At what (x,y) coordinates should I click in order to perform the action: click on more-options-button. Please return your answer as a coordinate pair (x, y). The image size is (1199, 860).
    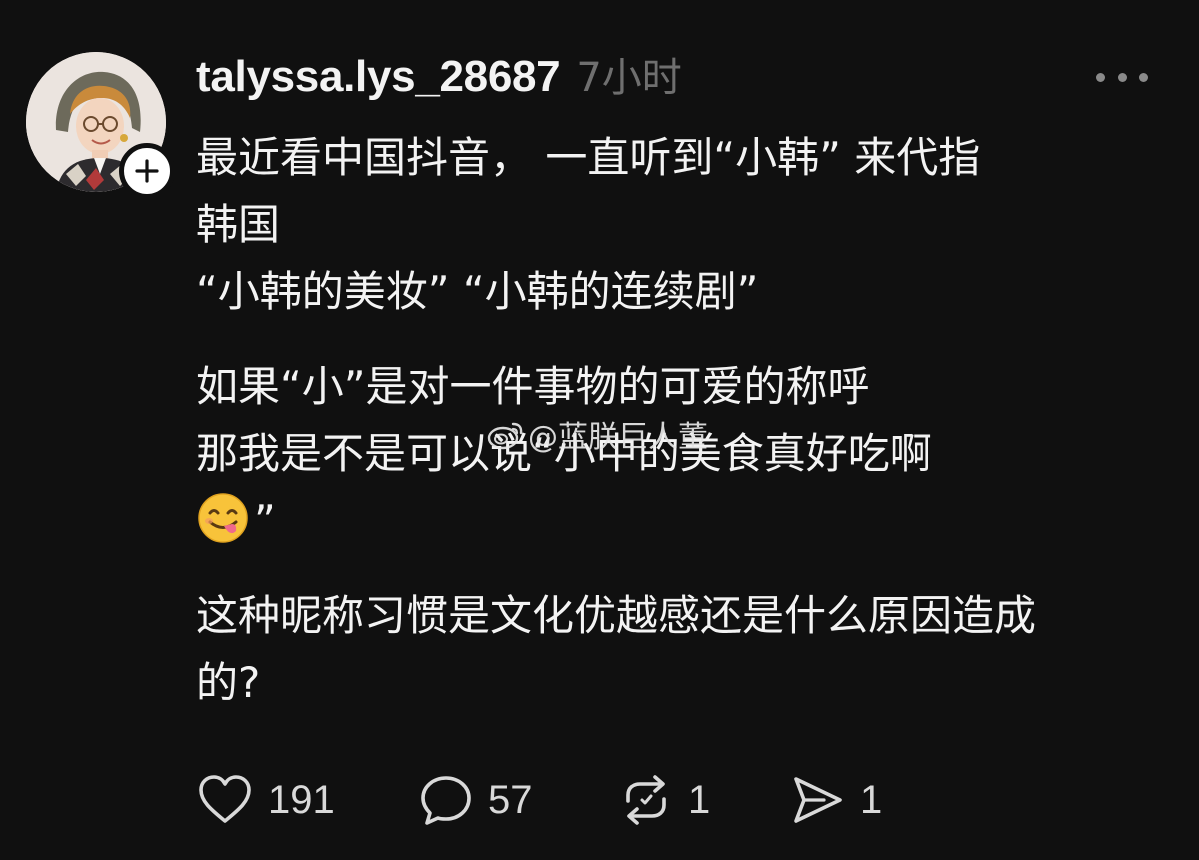
    Looking at the image, I should click on (1122, 77).